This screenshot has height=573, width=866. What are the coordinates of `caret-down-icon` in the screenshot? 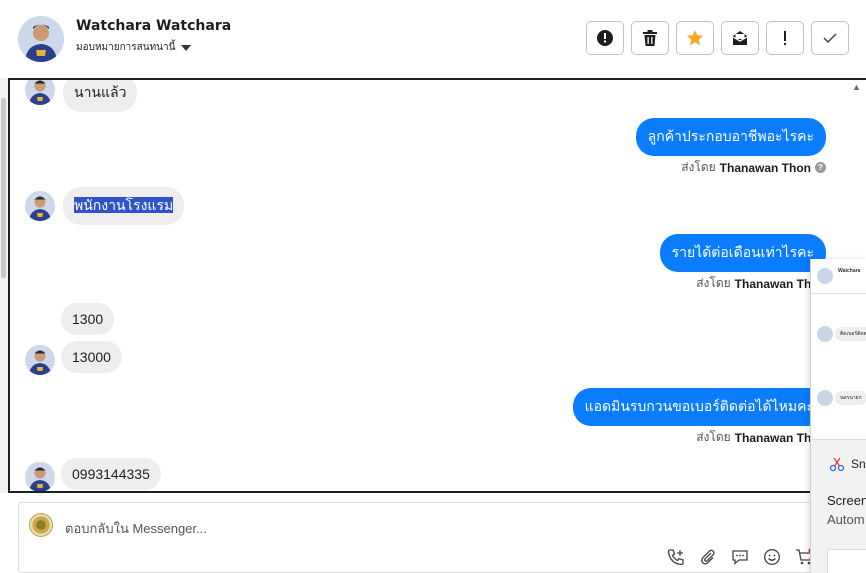 It's located at (186, 47).